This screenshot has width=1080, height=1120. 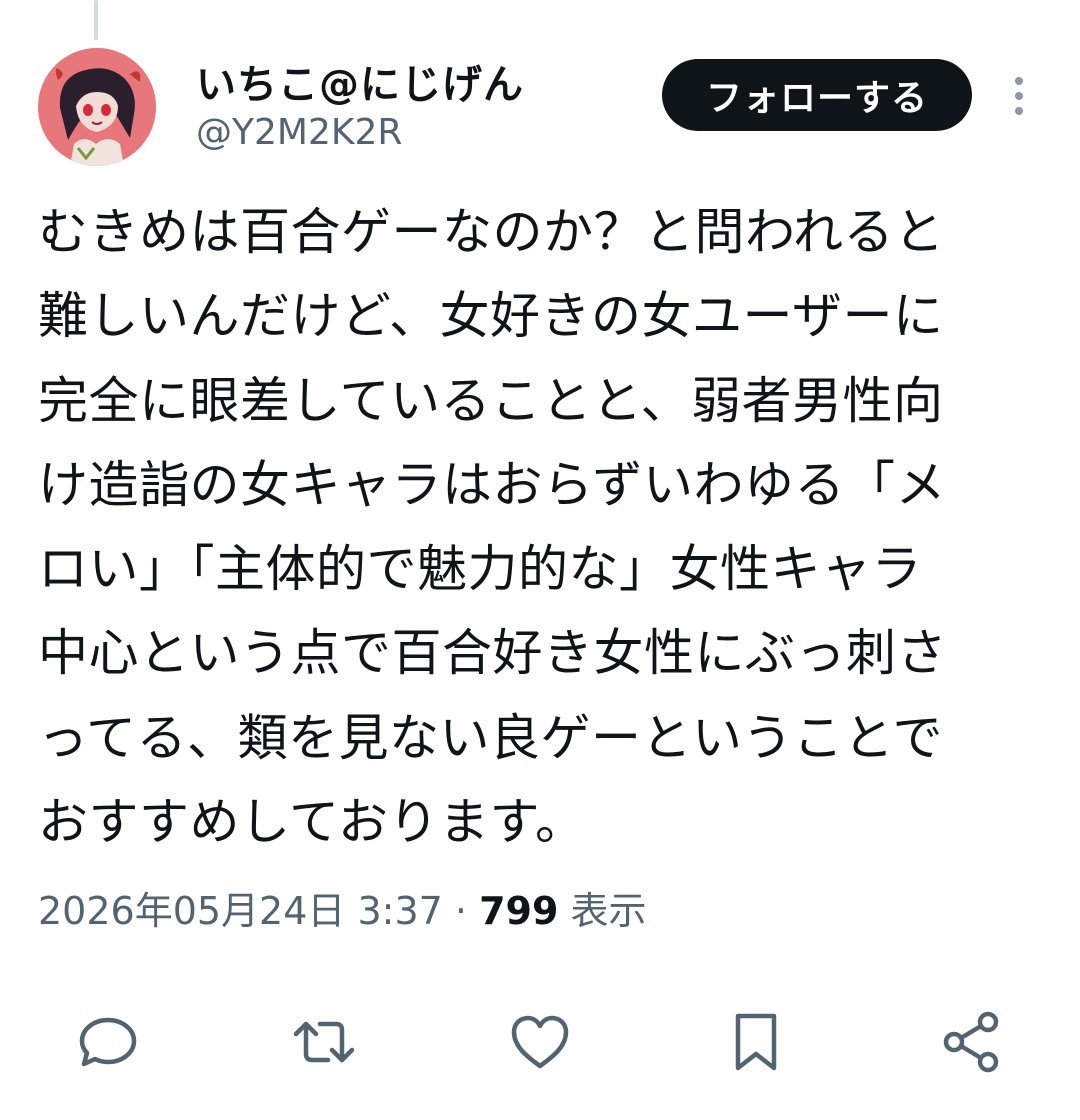 What do you see at coordinates (299, 132) in the screenshot?
I see `author-handle: @Y2M2K2R` at bounding box center [299, 132].